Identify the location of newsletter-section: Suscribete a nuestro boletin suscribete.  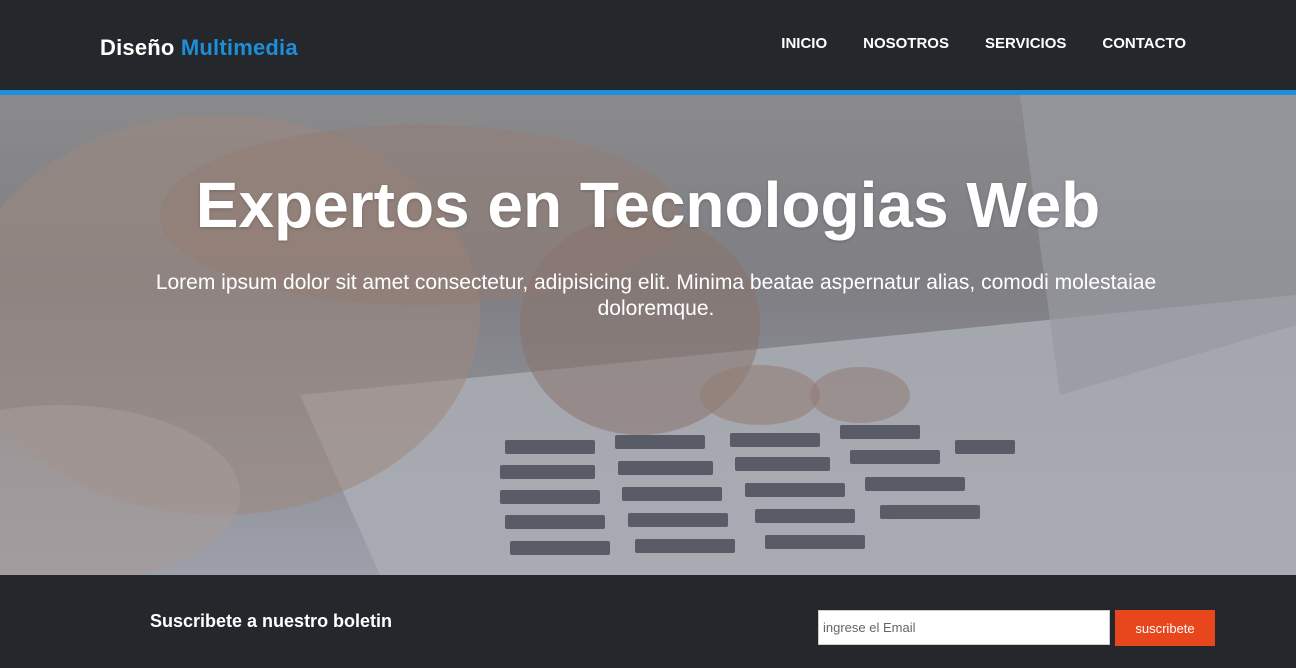
(648, 621).